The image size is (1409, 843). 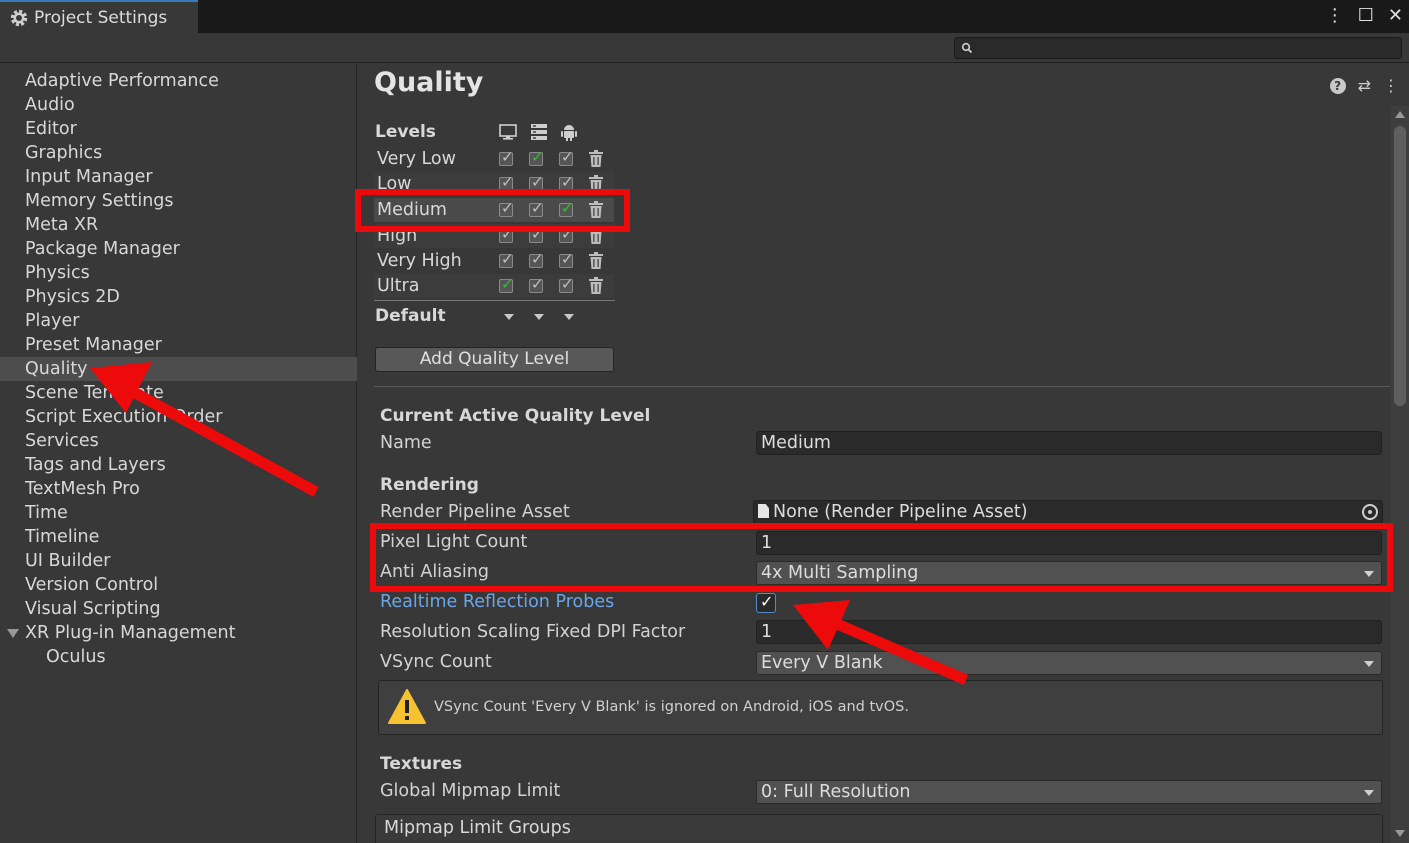 What do you see at coordinates (178, 297) in the screenshot?
I see `sidebar-item-physics-2d: Physics 2D` at bounding box center [178, 297].